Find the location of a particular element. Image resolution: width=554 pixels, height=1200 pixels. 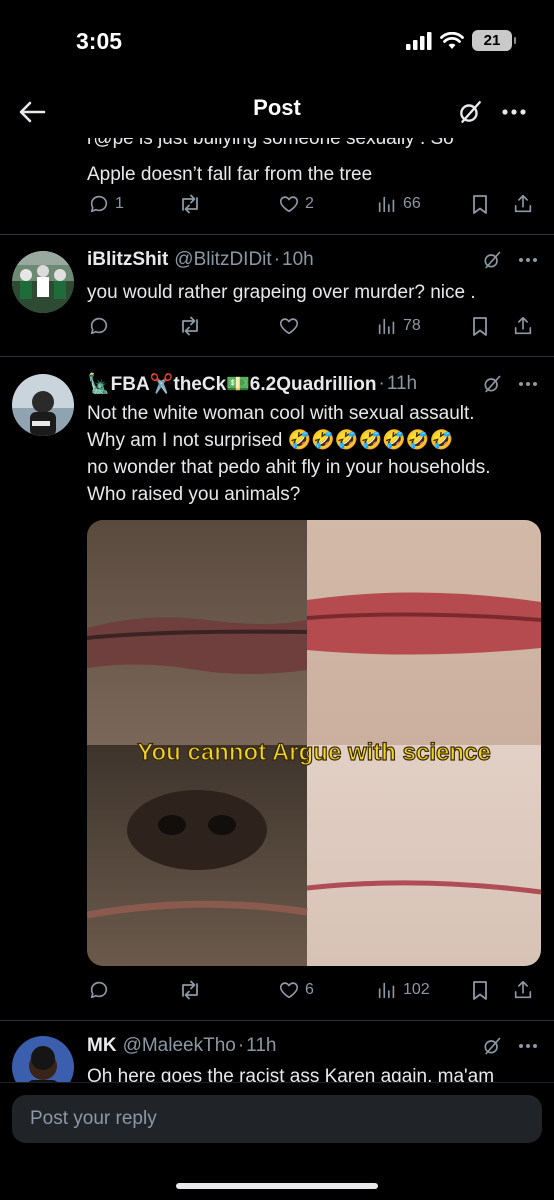

status-icons: 21 is located at coordinates (461, 40).